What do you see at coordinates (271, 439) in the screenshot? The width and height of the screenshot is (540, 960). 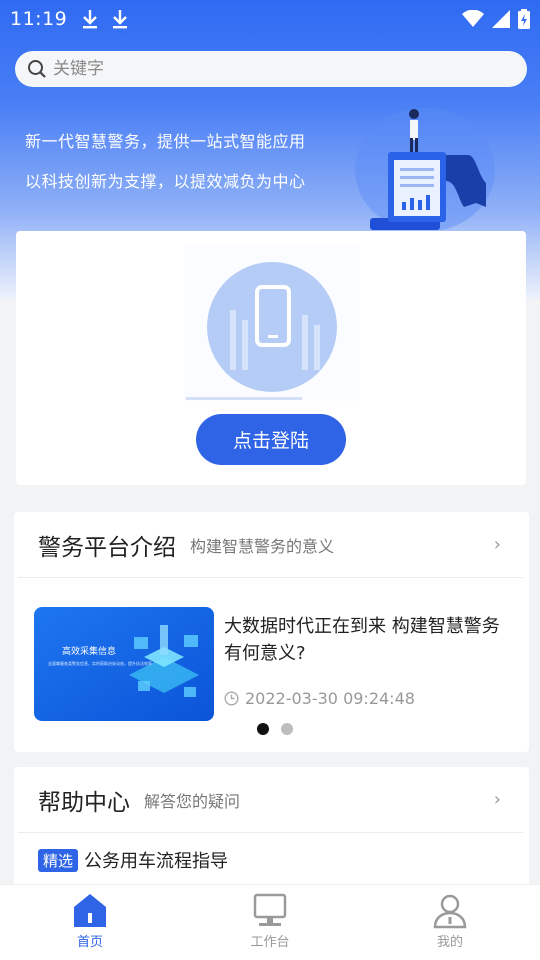 I see `login-button: 点击登陆` at bounding box center [271, 439].